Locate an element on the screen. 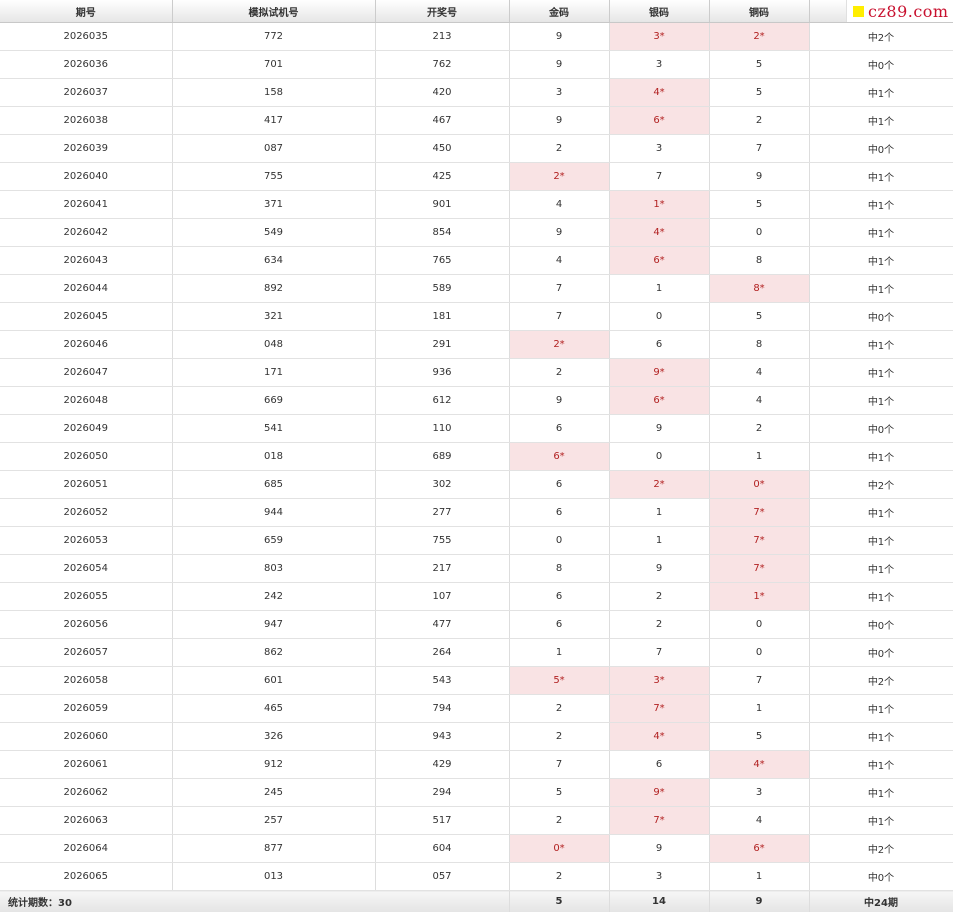 The width and height of the screenshot is (953, 912). cell-draw-number: 612 is located at coordinates (442, 400).